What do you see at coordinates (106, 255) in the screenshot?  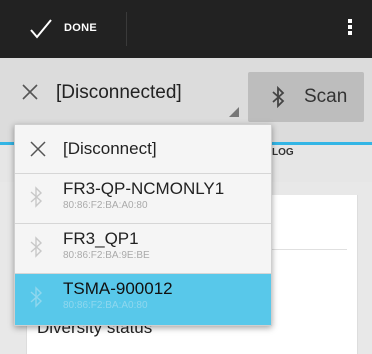 I see `device-mac: 80:86:F2:BA:9E:BE` at bounding box center [106, 255].